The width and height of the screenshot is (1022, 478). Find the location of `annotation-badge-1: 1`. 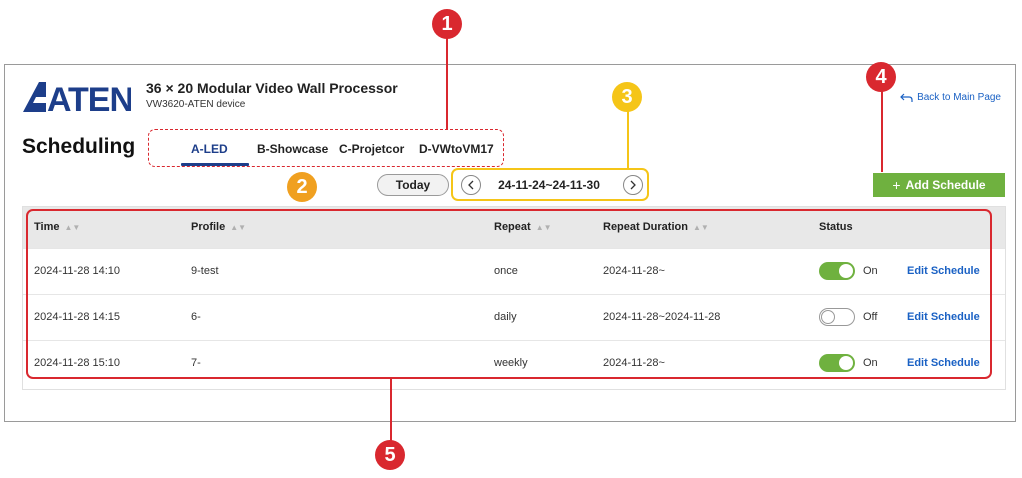

annotation-badge-1: 1 is located at coordinates (447, 24).